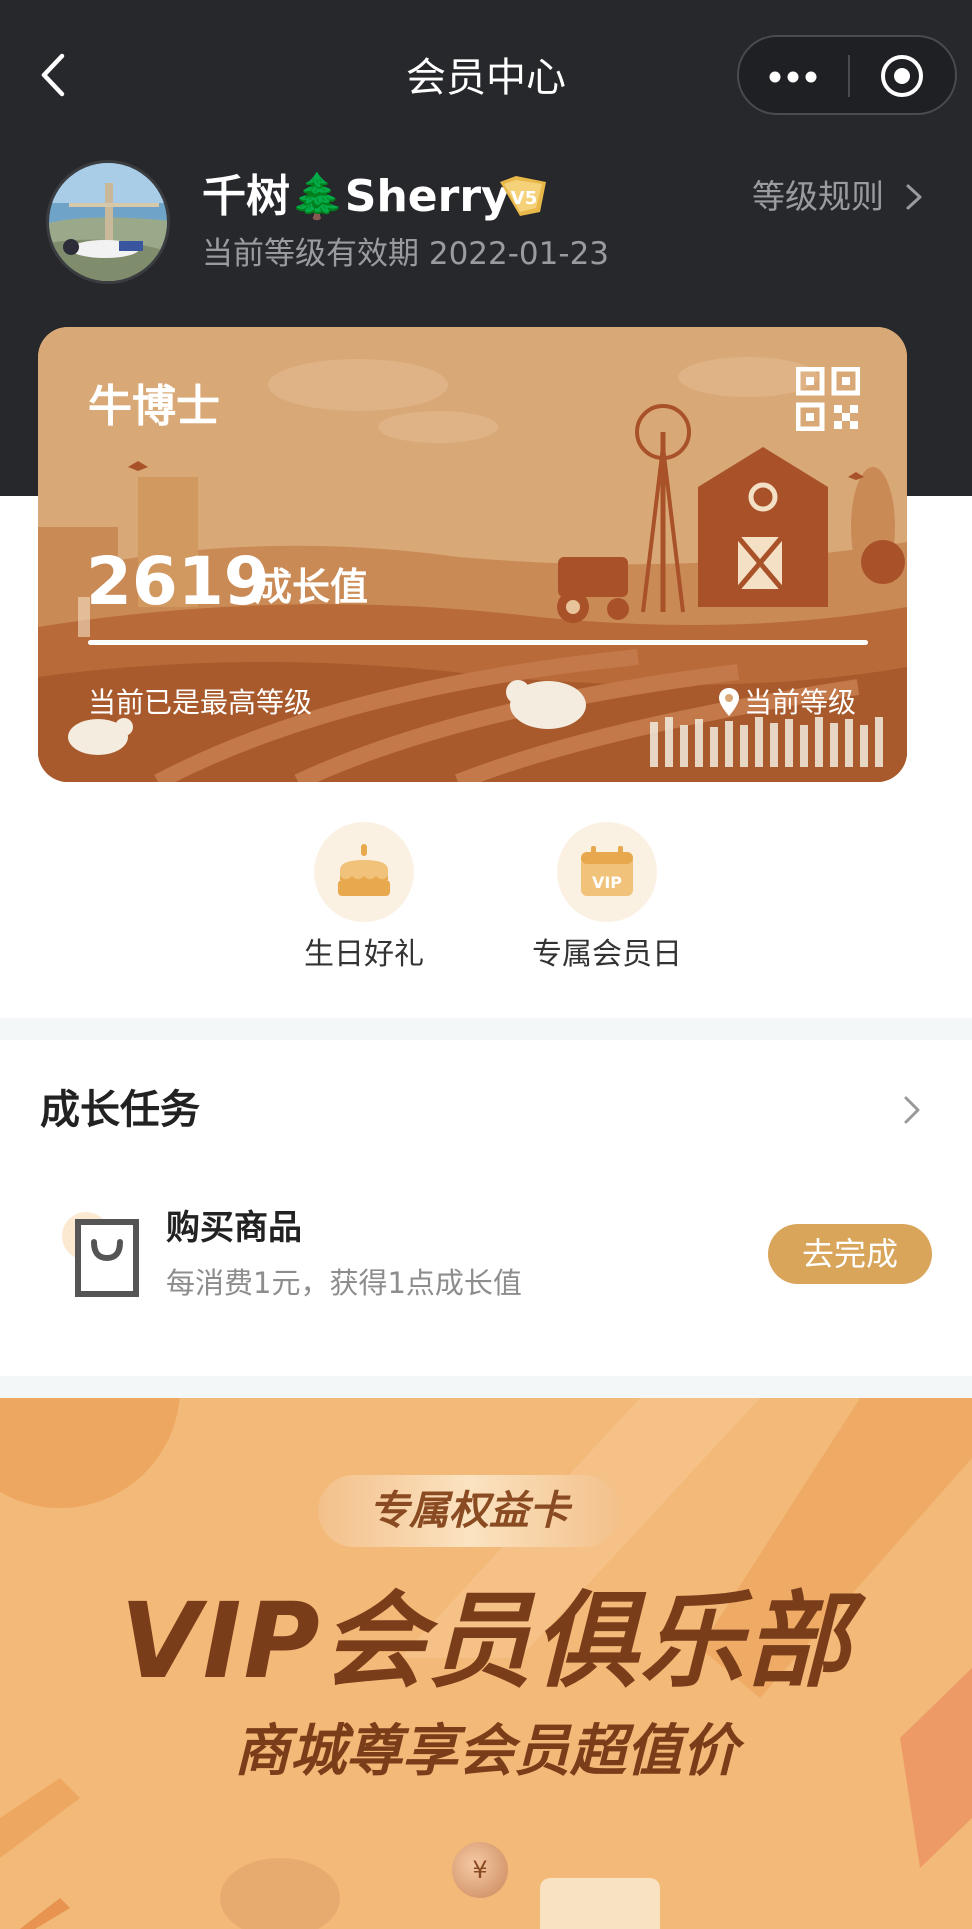 Image resolution: width=972 pixels, height=1929 pixels. I want to click on mini-program-capsule, so click(847, 75).